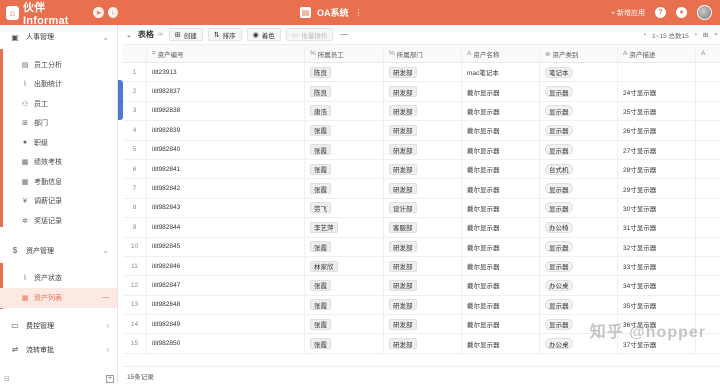  Describe the element at coordinates (421, 286) in the screenshot. I see `table-row: 12 itit982847 张霞 研发部 戴尔显示器 办公桌 34寸显示器` at that location.